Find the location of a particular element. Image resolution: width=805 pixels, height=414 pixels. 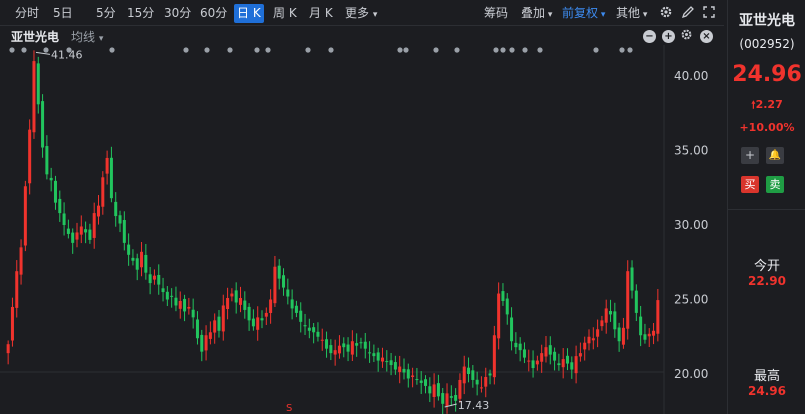

price-change: 🠕2.27 is located at coordinates (766, 106).